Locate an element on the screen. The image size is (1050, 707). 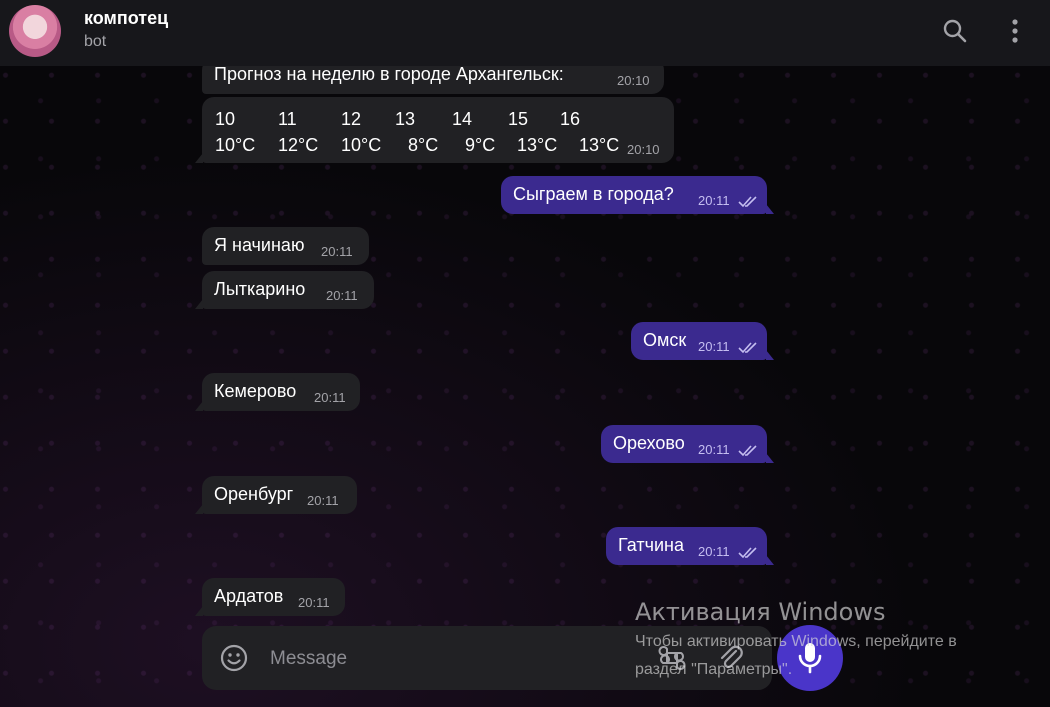
forecast-day: 13 is located at coordinates (405, 119).